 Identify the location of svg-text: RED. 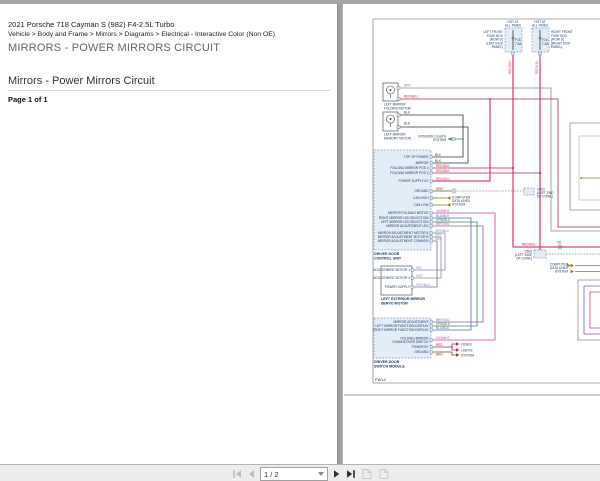
(439, 345).